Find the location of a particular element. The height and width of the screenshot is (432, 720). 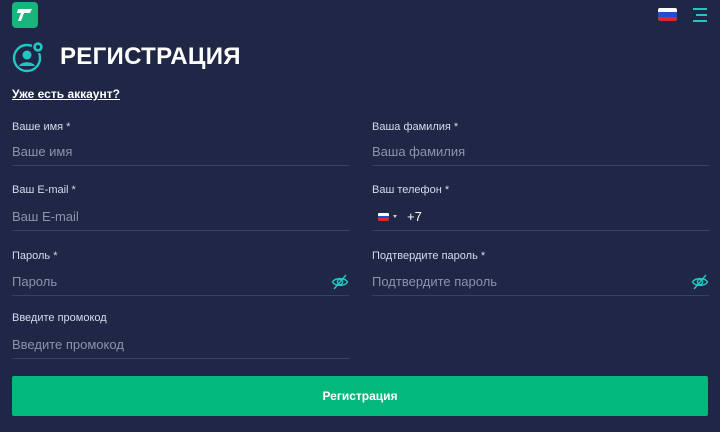

top-bar is located at coordinates (360, 15).